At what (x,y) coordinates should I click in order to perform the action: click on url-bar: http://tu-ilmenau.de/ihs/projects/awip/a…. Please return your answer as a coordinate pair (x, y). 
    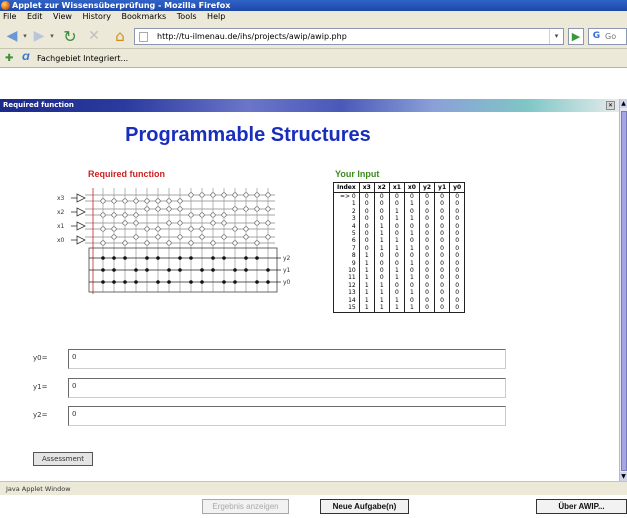
    Looking at the image, I should click on (349, 36).